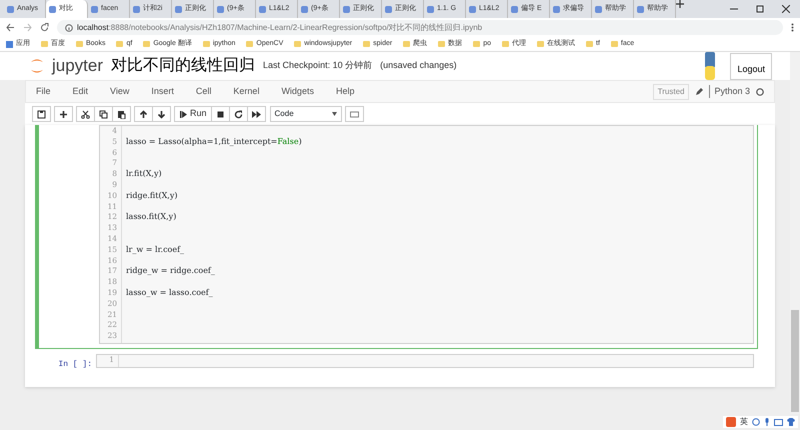 Image resolution: width=800 pixels, height=430 pixels. I want to click on move-down-button, so click(161, 114).